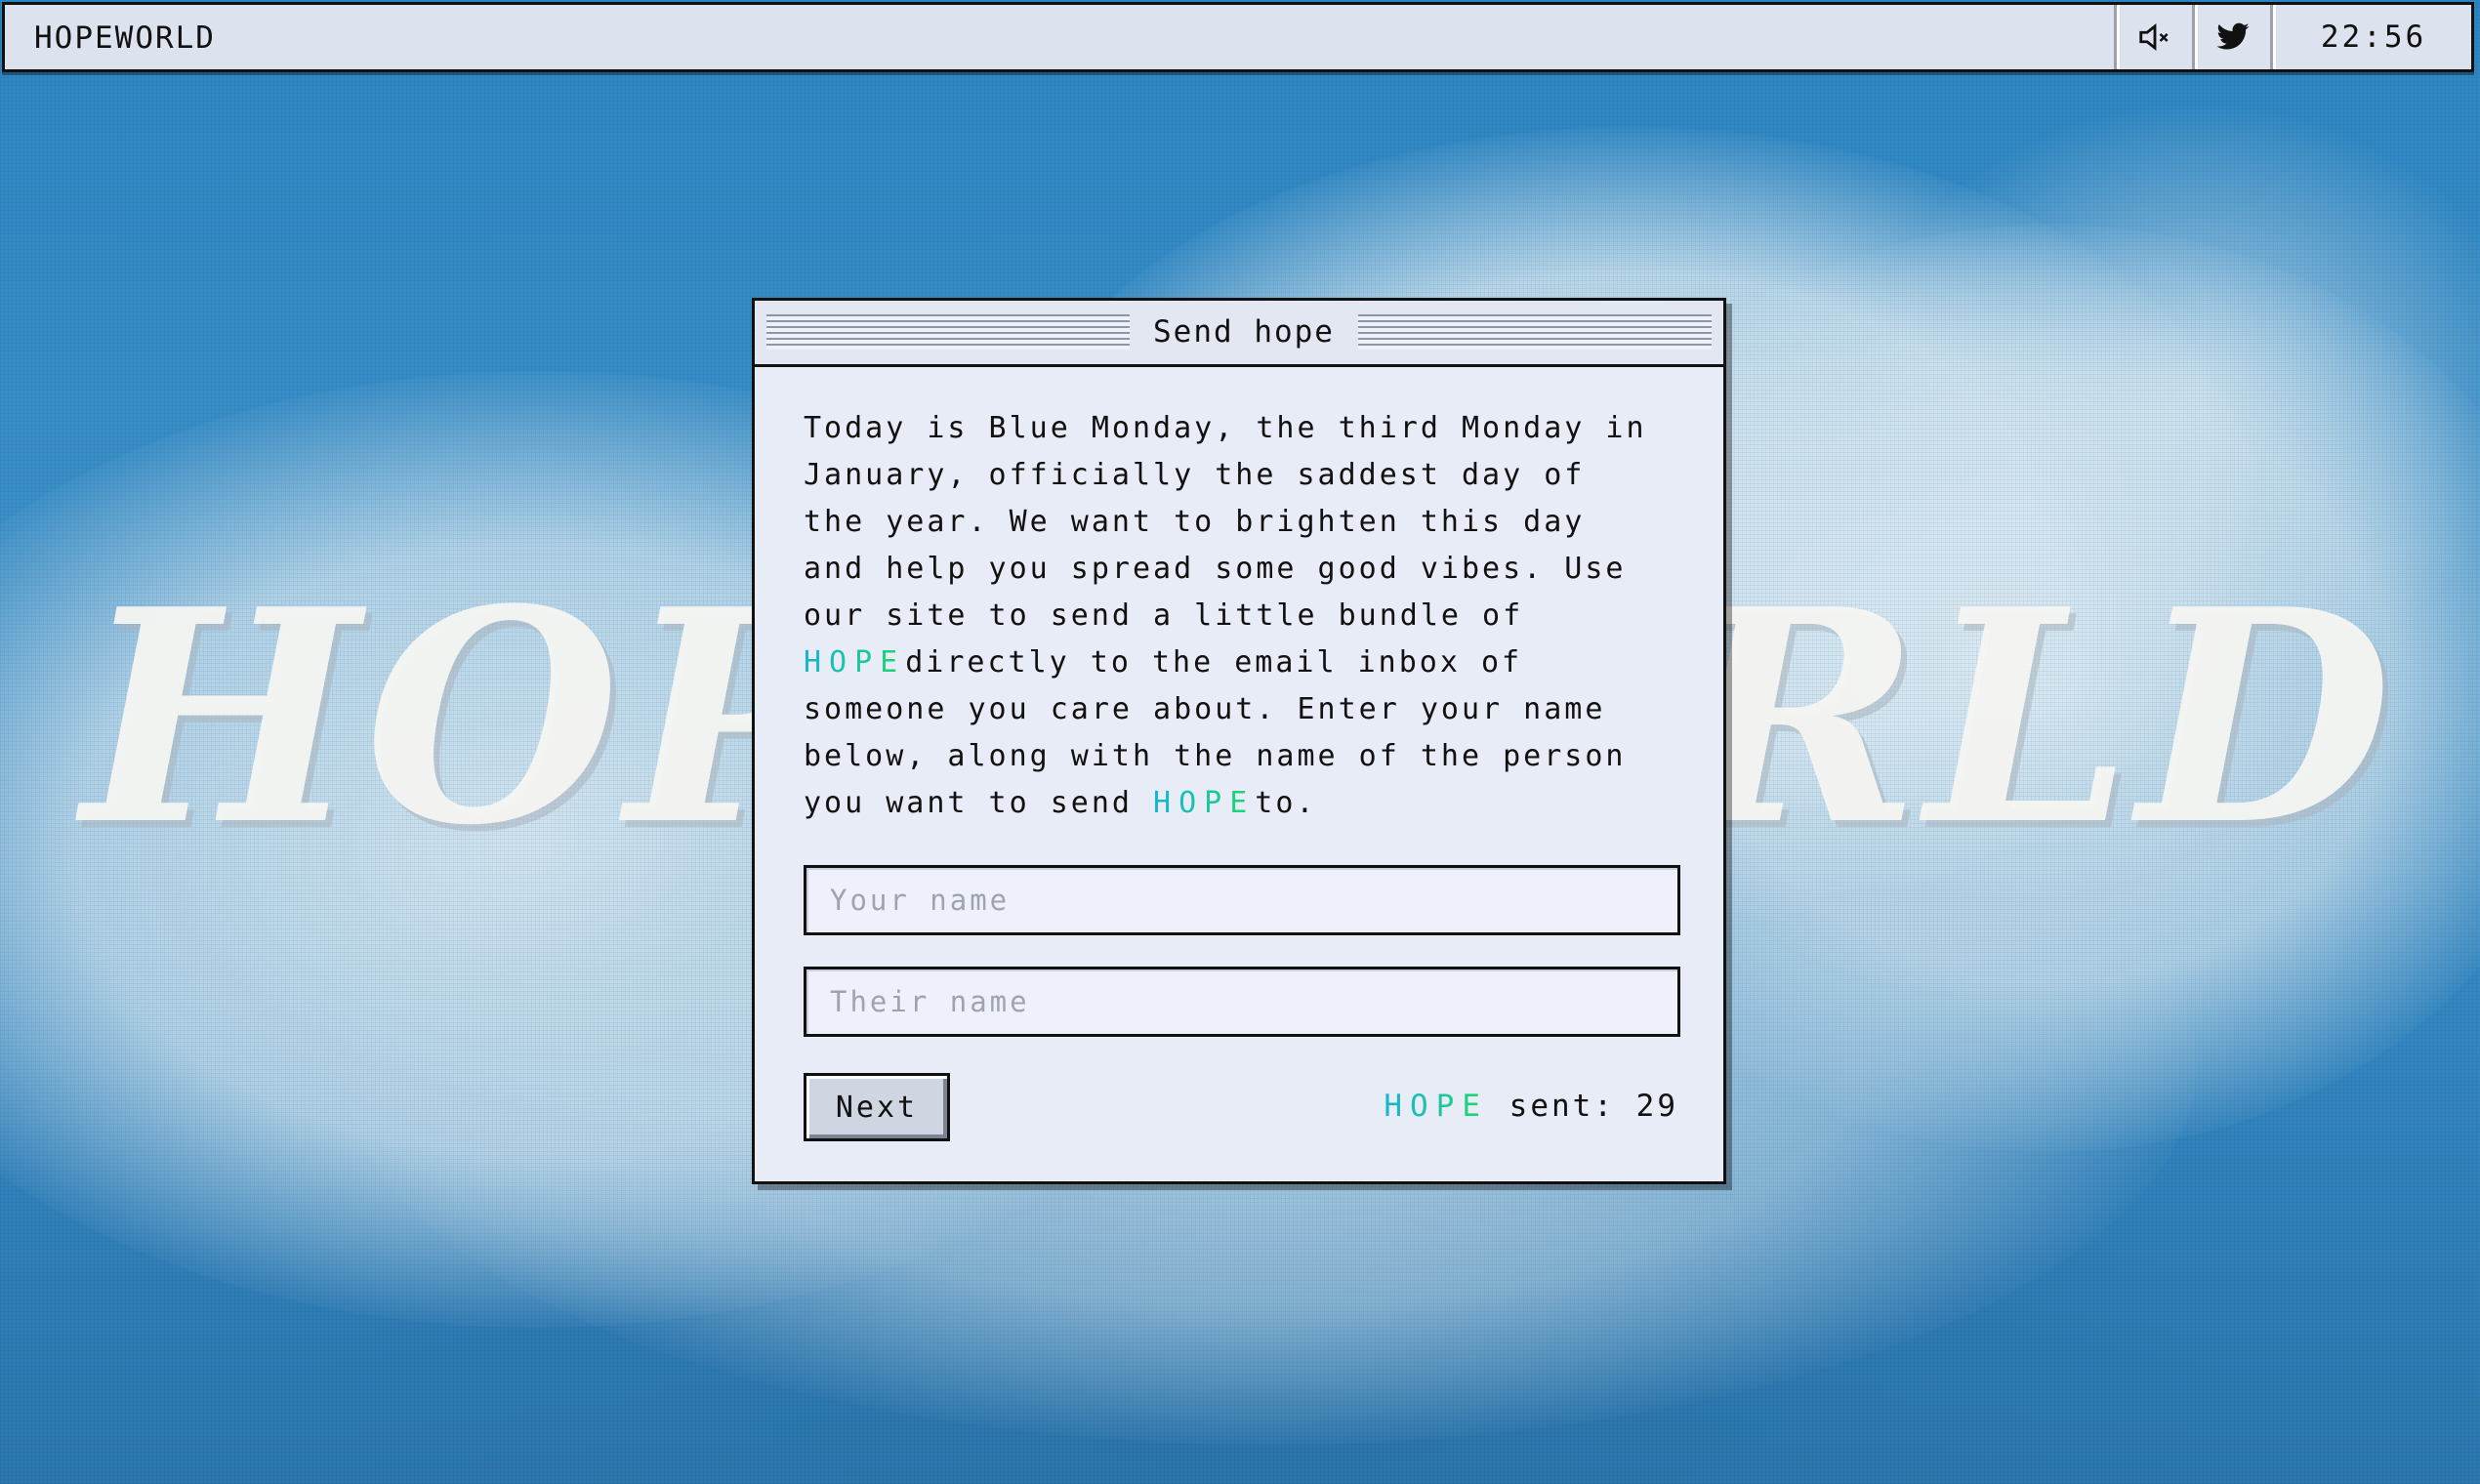 The width and height of the screenshot is (2480, 1484). Describe the element at coordinates (2372, 37) in the screenshot. I see `clock: 22:56` at that location.